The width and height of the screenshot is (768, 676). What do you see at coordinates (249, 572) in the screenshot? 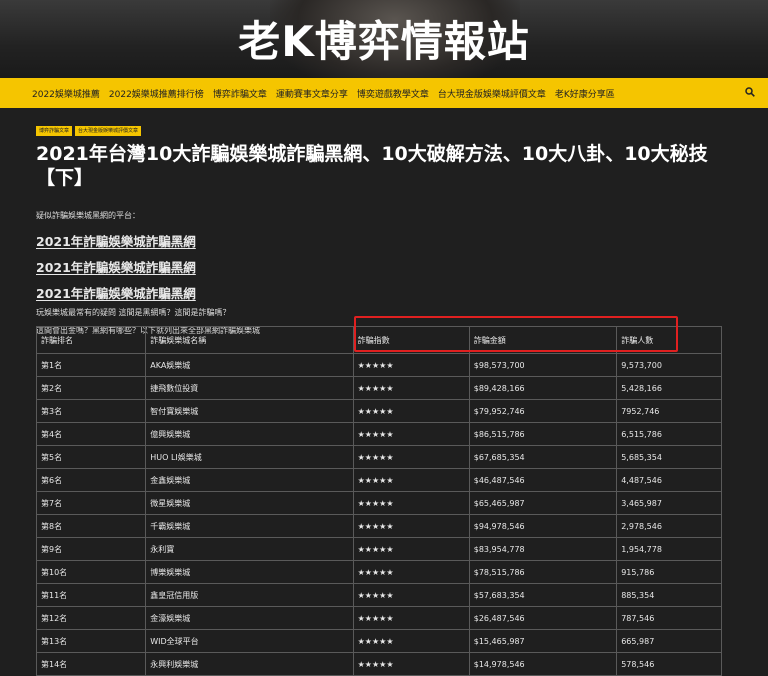
I see `cell-casino-name: 博樂娛樂城` at bounding box center [249, 572].